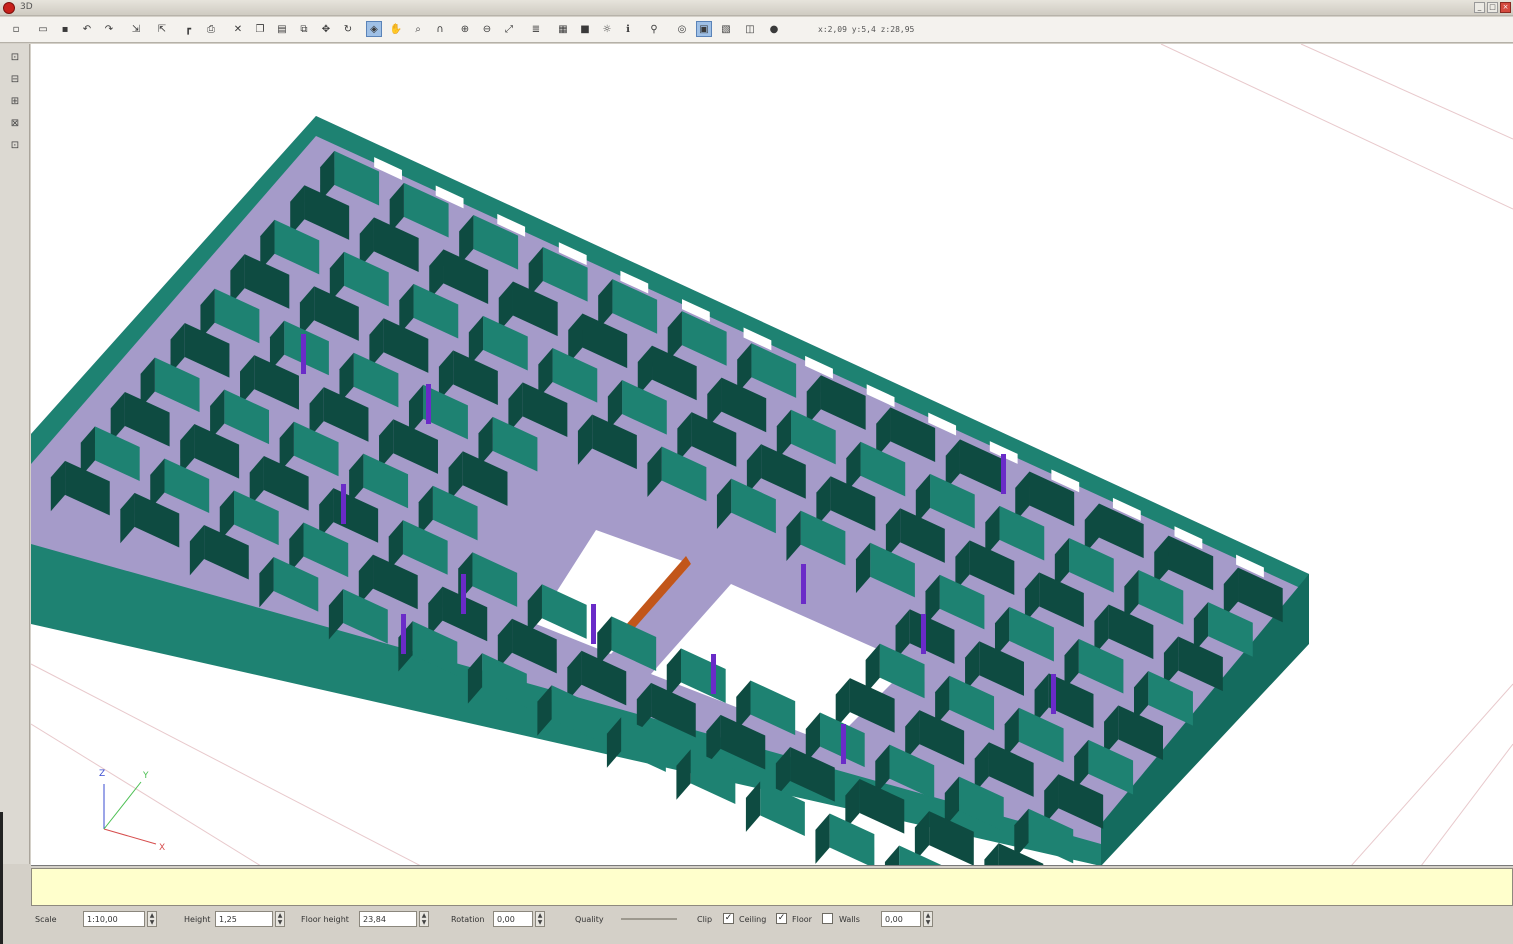 The image size is (1513, 944). What do you see at coordinates (114, 919) in the screenshot?
I see `scale-input` at bounding box center [114, 919].